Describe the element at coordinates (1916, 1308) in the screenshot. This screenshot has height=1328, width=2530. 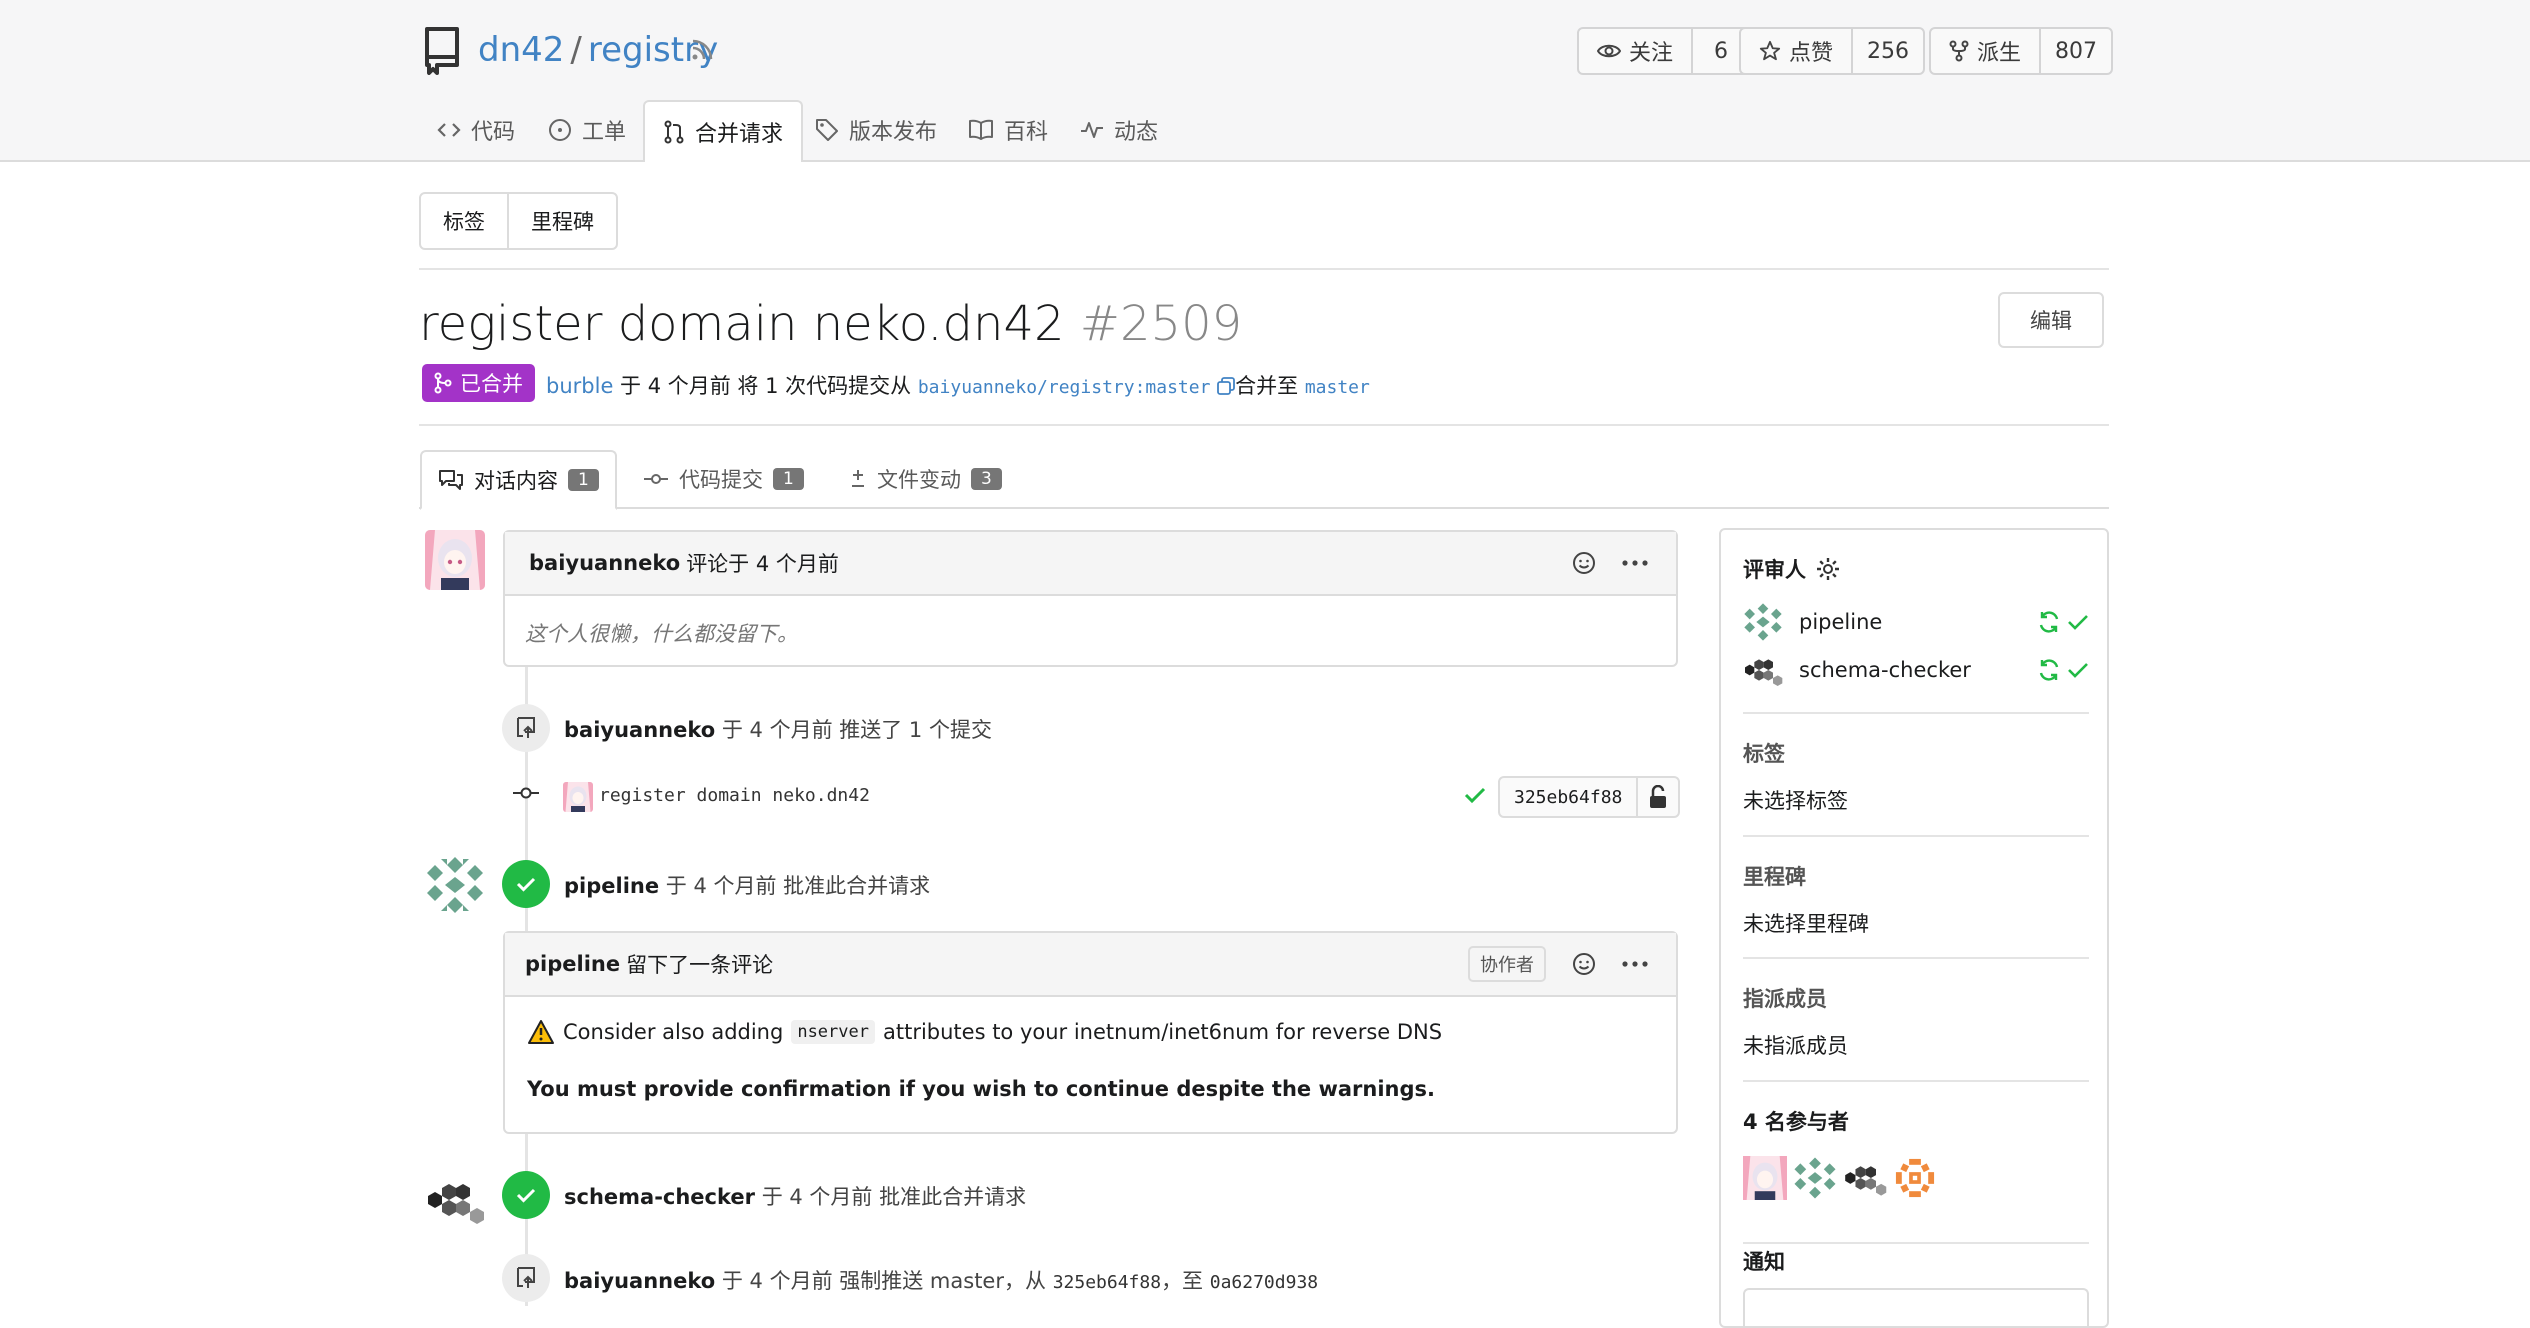
I see `subscribe-button` at that location.